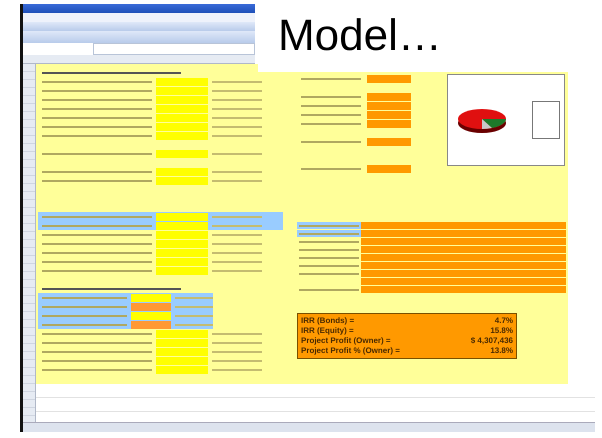  Describe the element at coordinates (501, 331) in the screenshot. I see `summary-value: 15.8%` at that location.